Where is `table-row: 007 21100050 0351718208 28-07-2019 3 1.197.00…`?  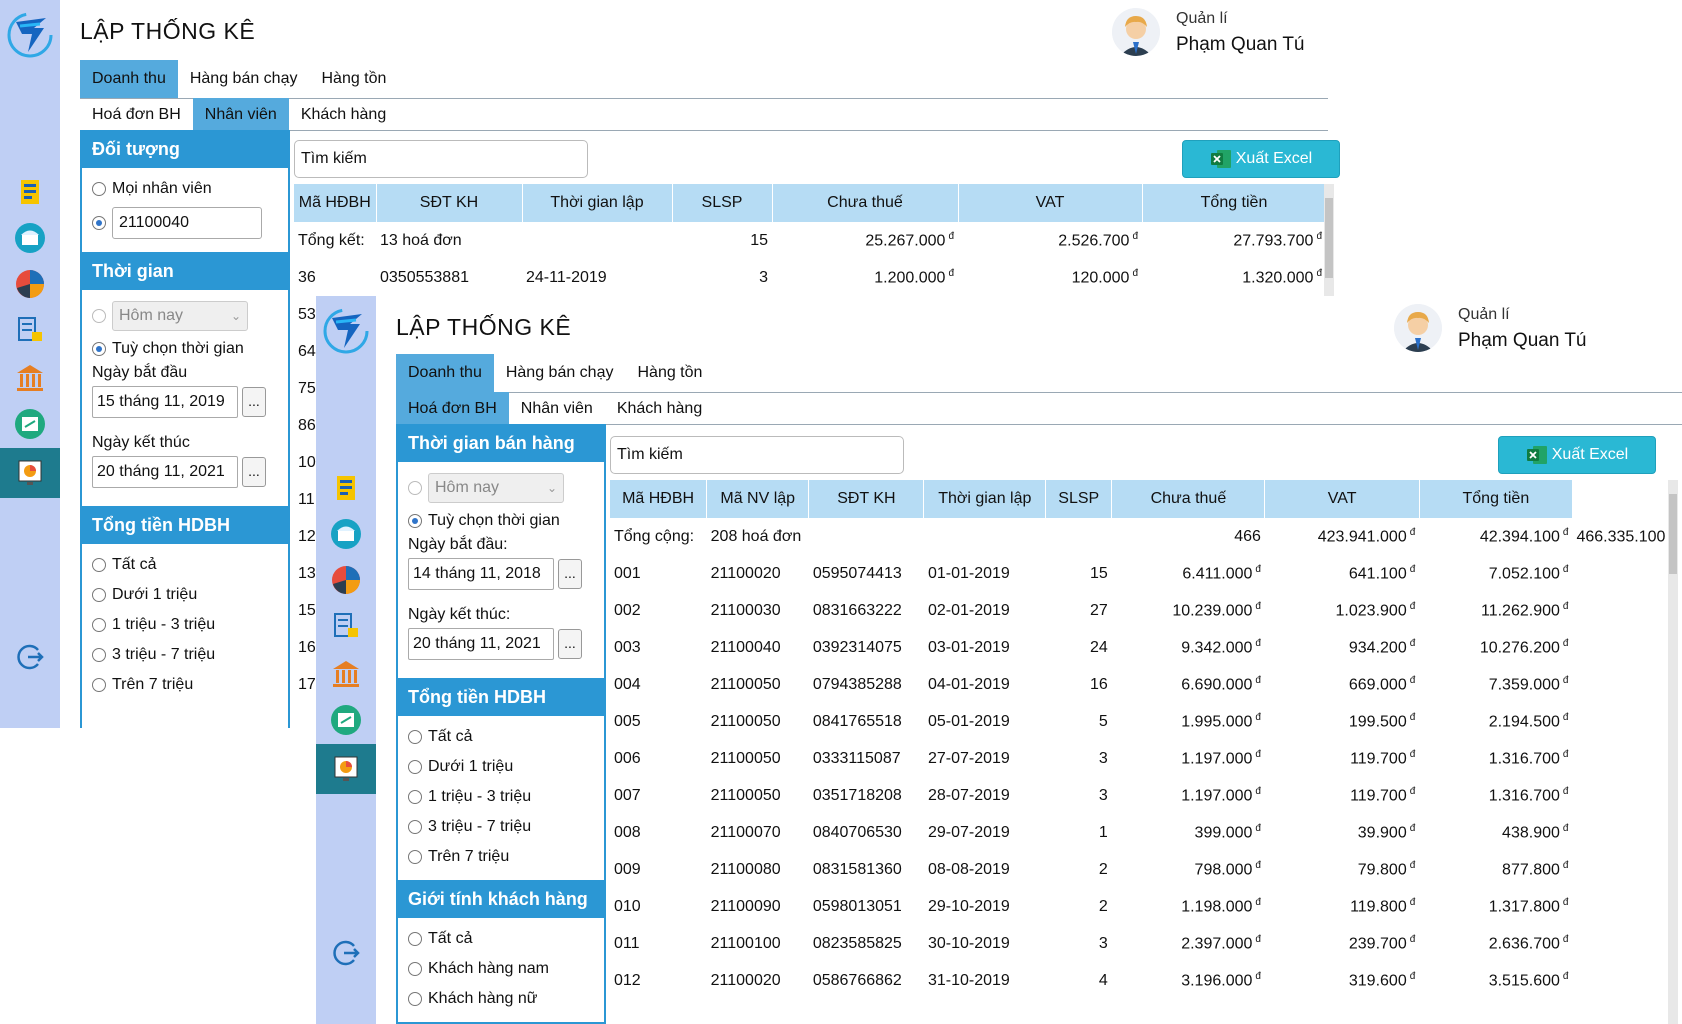
table-row: 007 21100050 0351718208 28-07-2019 3 1.197.00… is located at coordinates (1144, 795).